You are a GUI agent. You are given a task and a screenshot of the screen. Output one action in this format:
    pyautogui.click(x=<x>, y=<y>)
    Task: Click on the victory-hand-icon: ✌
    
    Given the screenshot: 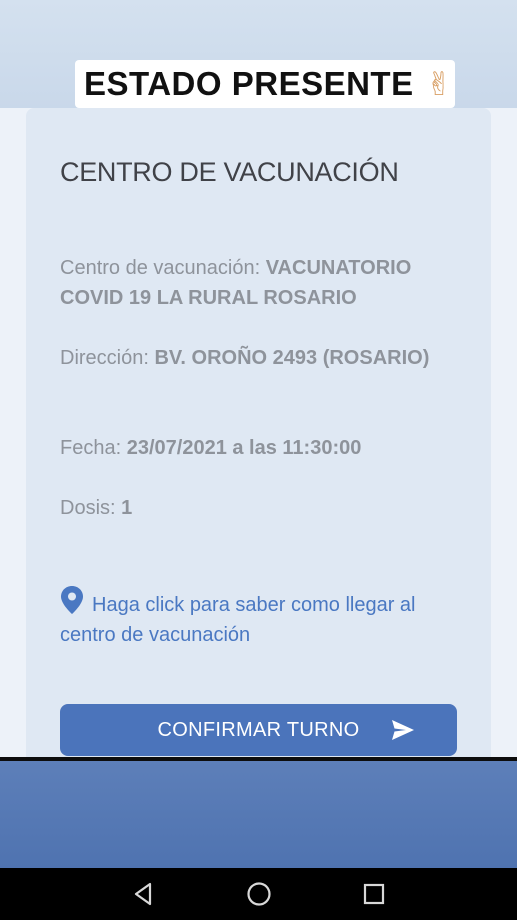 What is the action you would take?
    pyautogui.click(x=439, y=84)
    